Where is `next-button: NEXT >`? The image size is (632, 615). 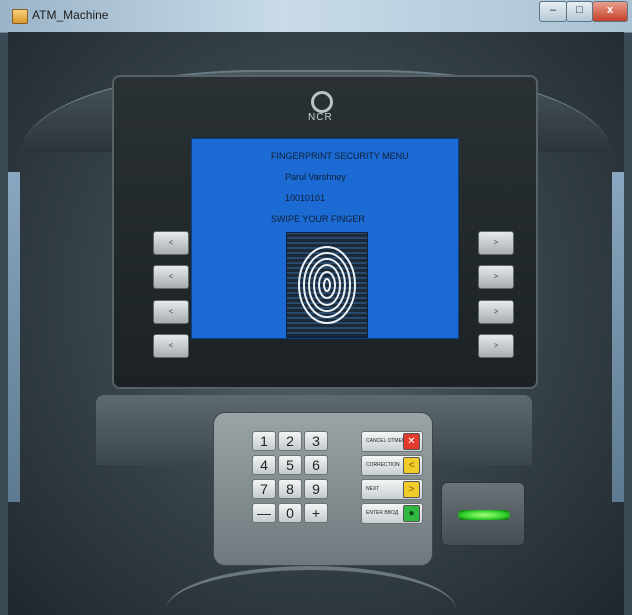 next-button: NEXT > is located at coordinates (392, 489).